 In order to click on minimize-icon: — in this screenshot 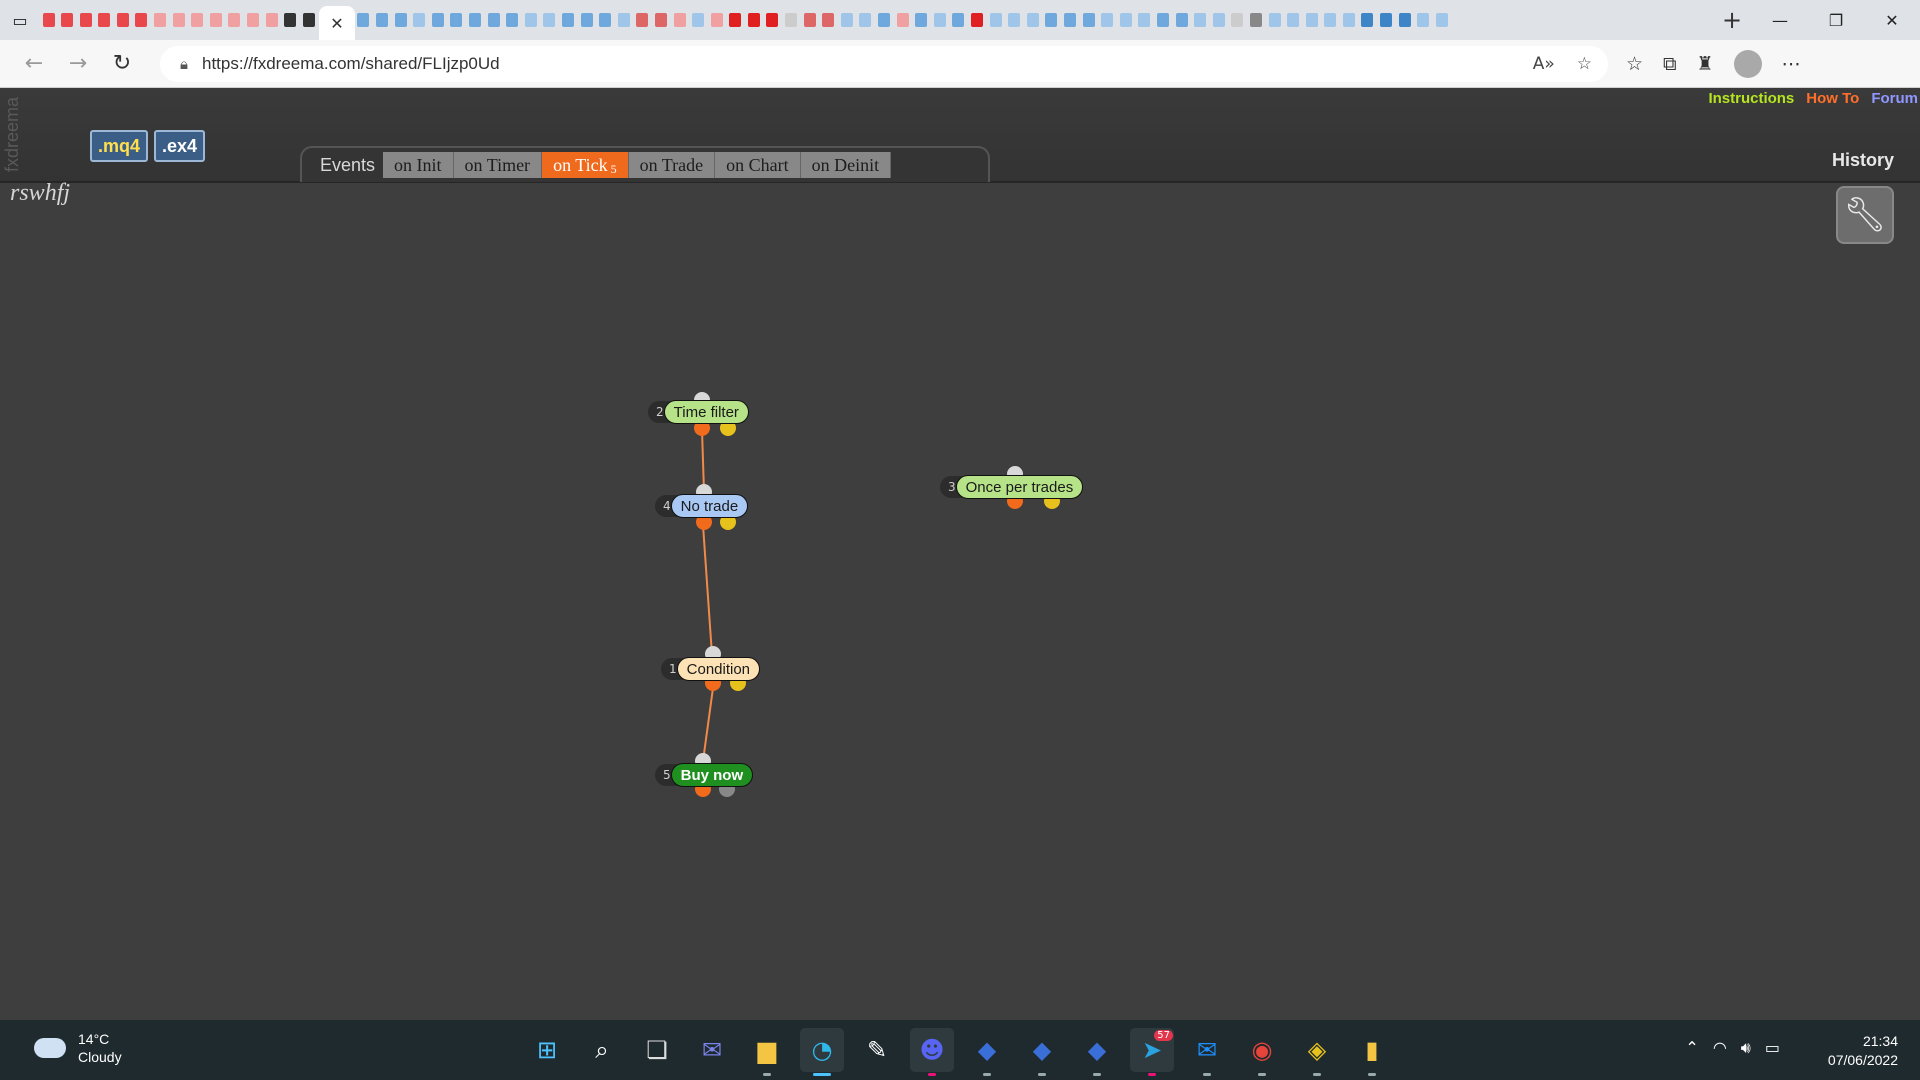, I will do `click(1780, 20)`.